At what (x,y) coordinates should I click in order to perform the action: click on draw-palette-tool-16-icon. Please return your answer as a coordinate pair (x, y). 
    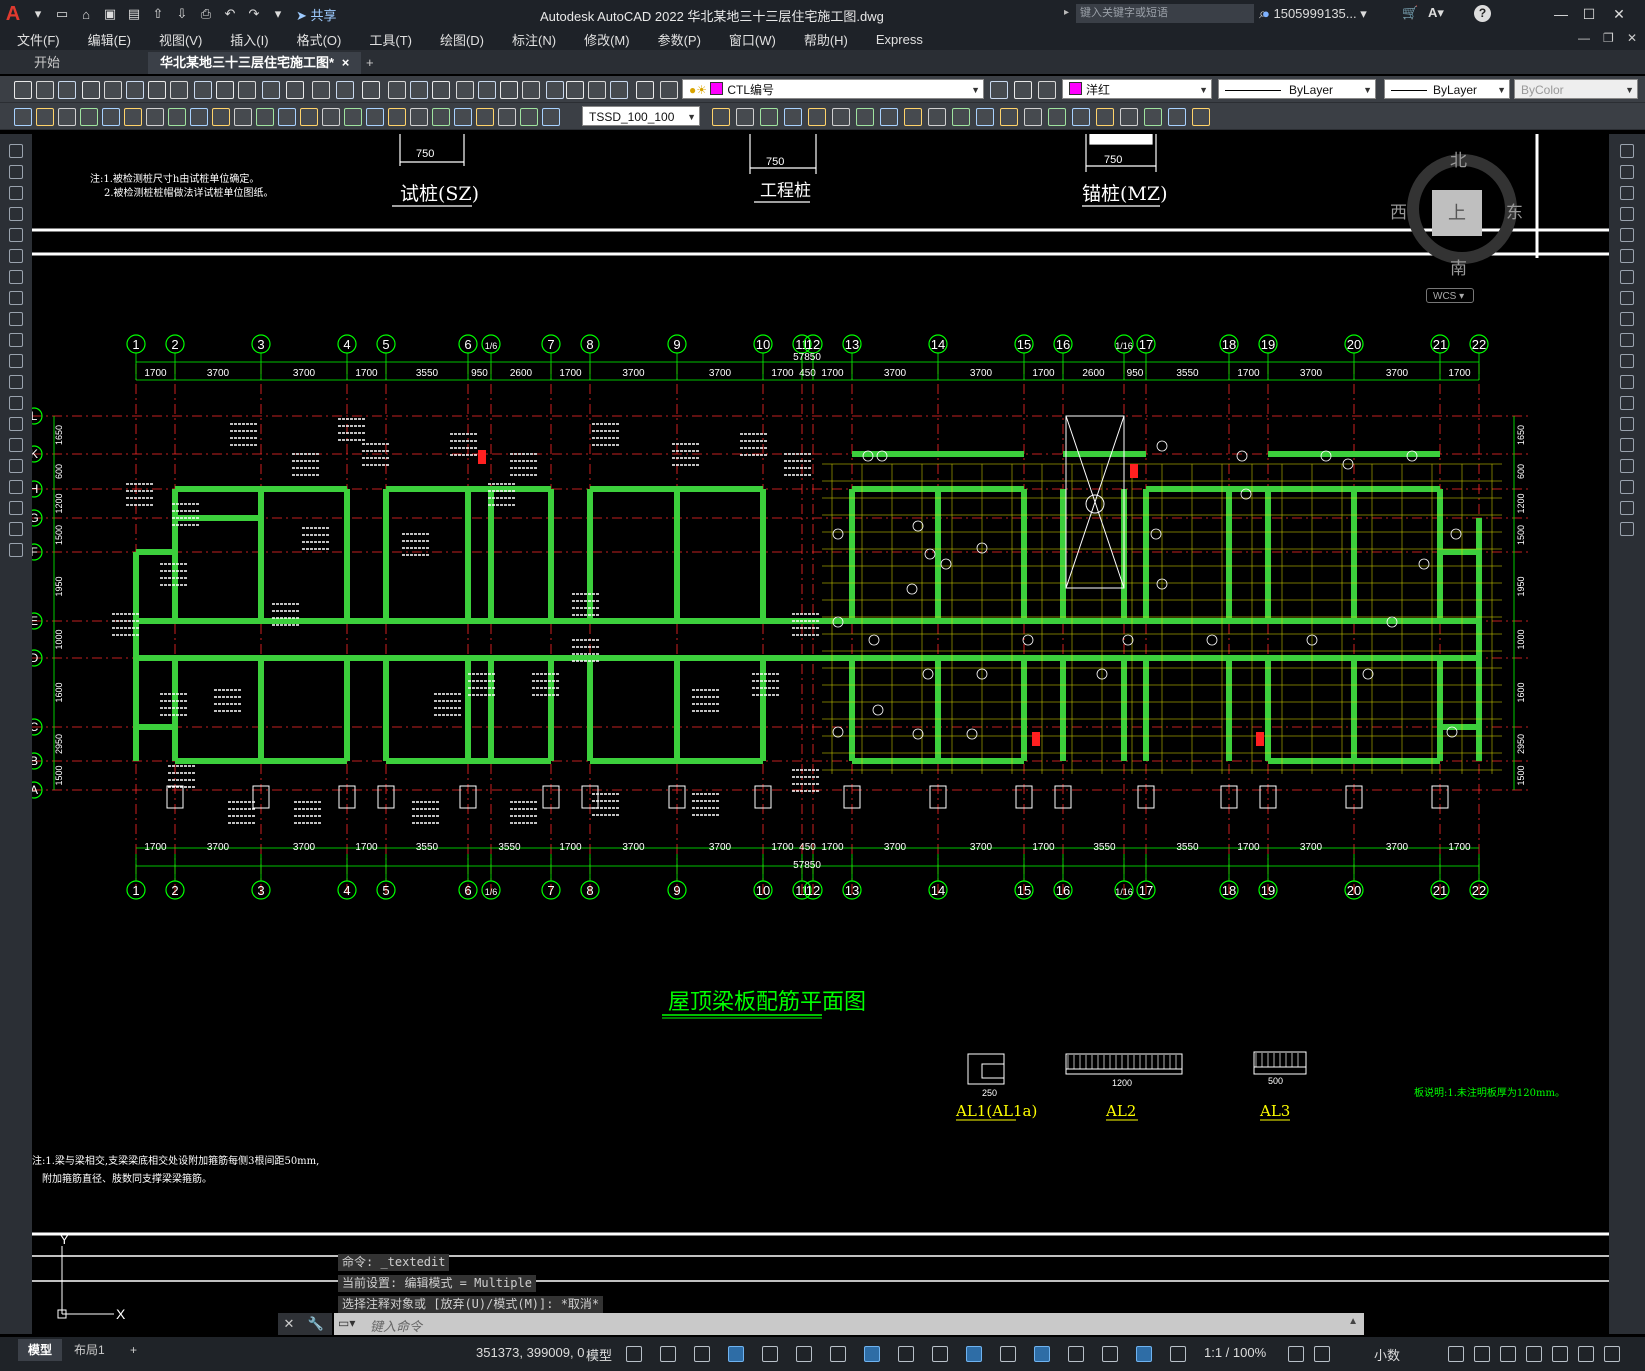
    Looking at the image, I should click on (16, 466).